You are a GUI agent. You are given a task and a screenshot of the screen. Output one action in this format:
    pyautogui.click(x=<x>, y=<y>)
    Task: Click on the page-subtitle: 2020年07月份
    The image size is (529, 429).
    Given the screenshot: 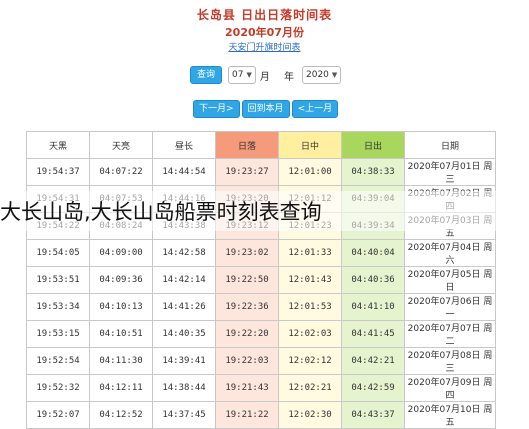 What is the action you would take?
    pyautogui.click(x=264, y=32)
    